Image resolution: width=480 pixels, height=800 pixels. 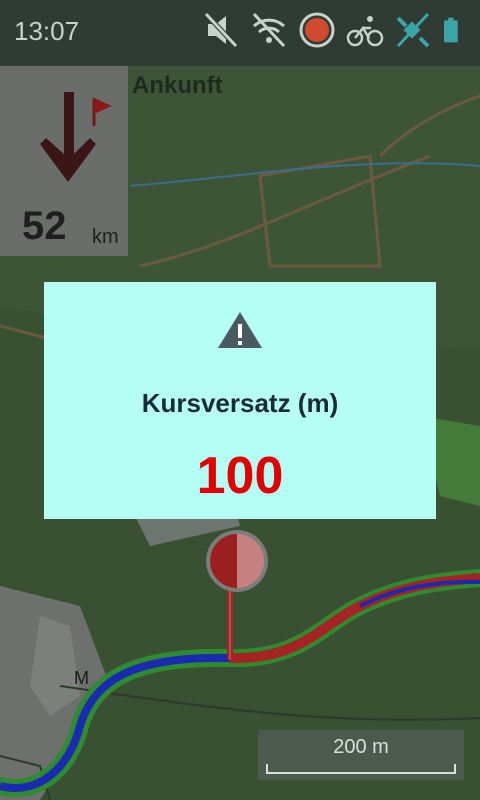 I want to click on distance-unit: km, so click(x=105, y=237).